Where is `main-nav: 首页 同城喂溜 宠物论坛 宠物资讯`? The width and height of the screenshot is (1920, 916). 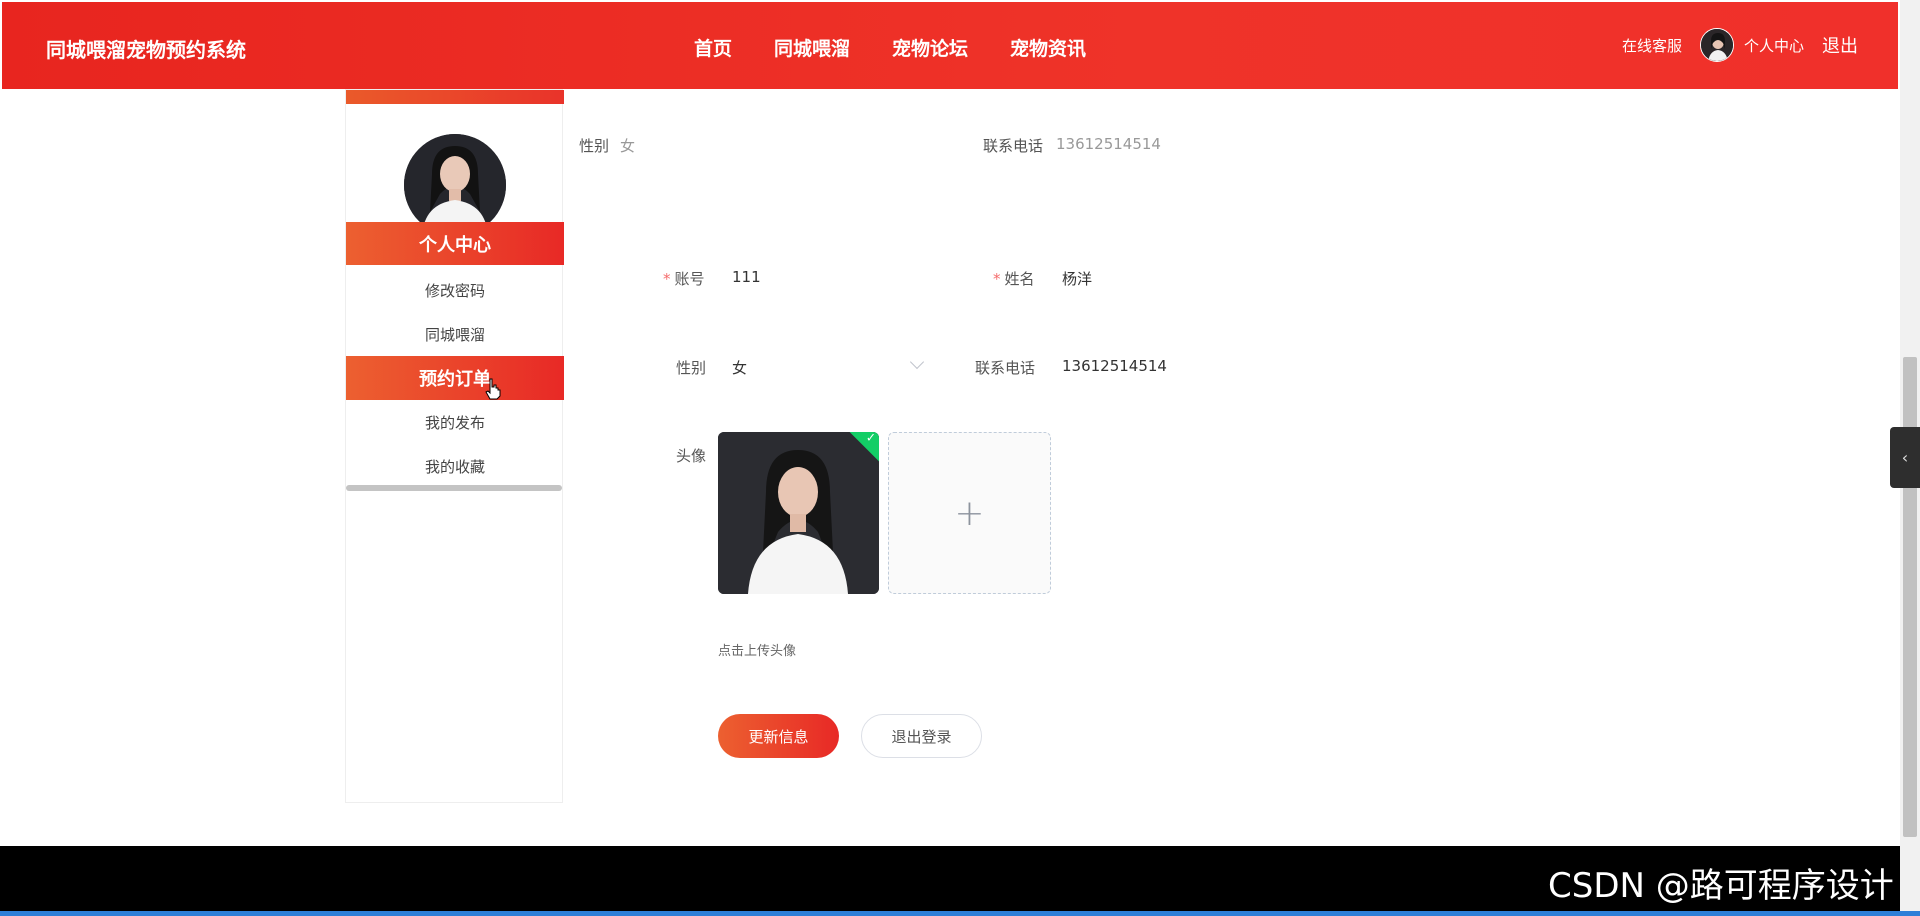 main-nav: 首页 同城喂溜 宠物论坛 宠物资讯 is located at coordinates (890, 47).